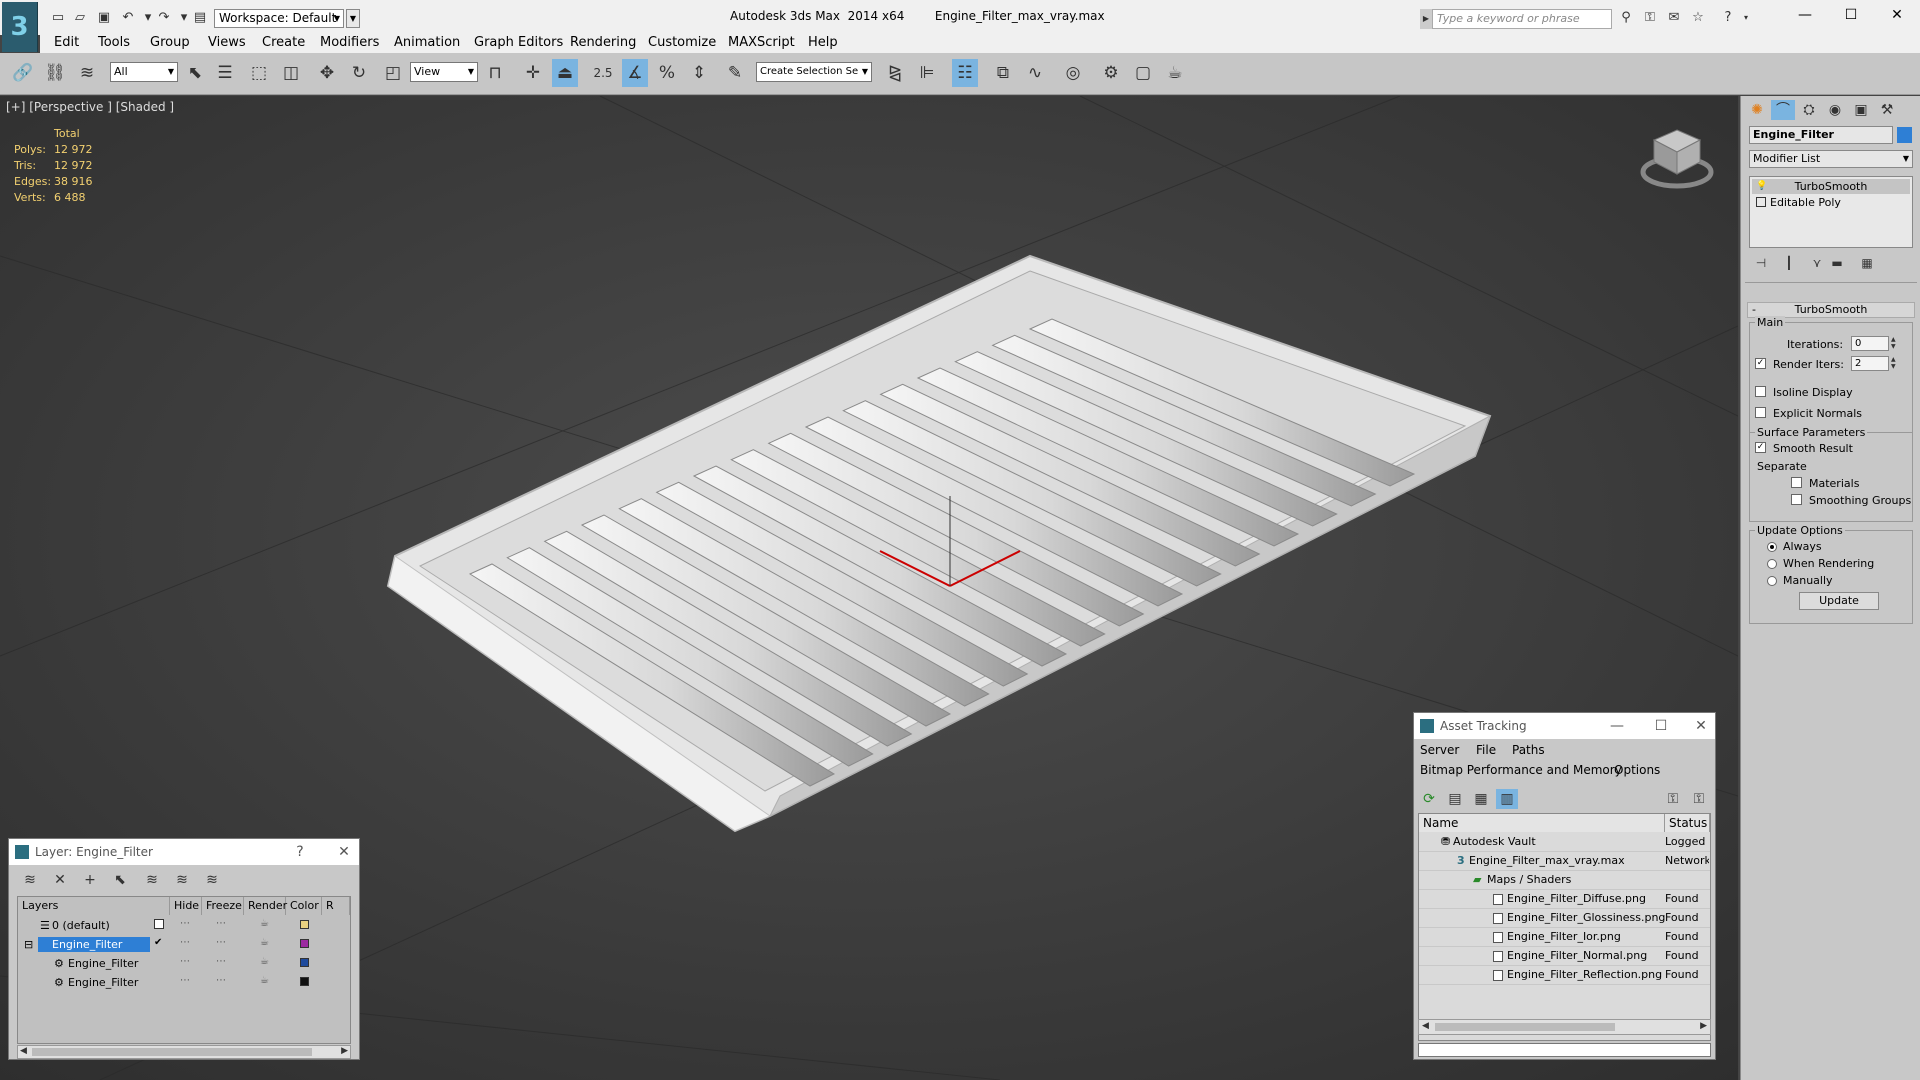  Describe the element at coordinates (1895, 363) in the screenshot. I see `render-iters-spinner: ▲ ▼` at that location.